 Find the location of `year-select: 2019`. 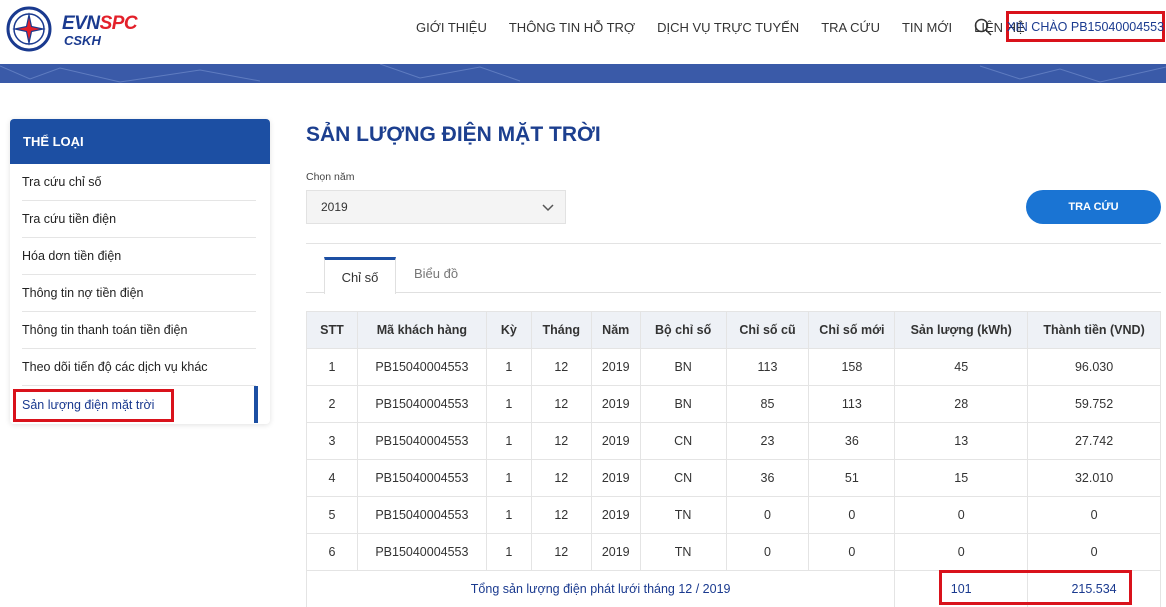

year-select: 2019 is located at coordinates (436, 207).